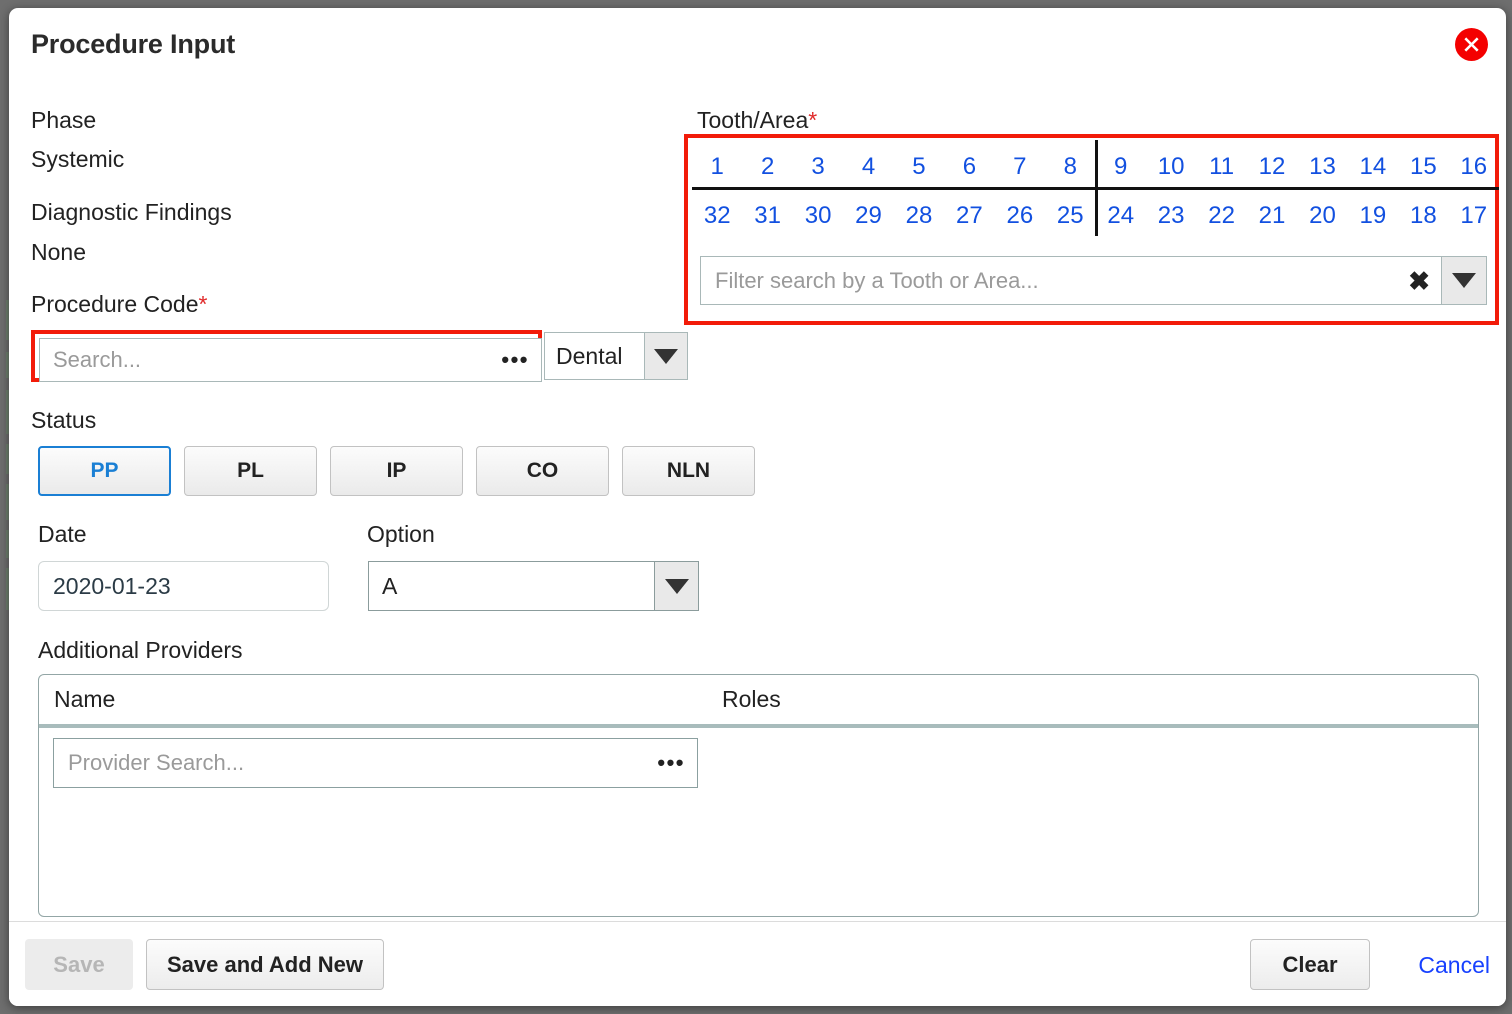  What do you see at coordinates (868, 216) in the screenshot?
I see `tooth-29: 29` at bounding box center [868, 216].